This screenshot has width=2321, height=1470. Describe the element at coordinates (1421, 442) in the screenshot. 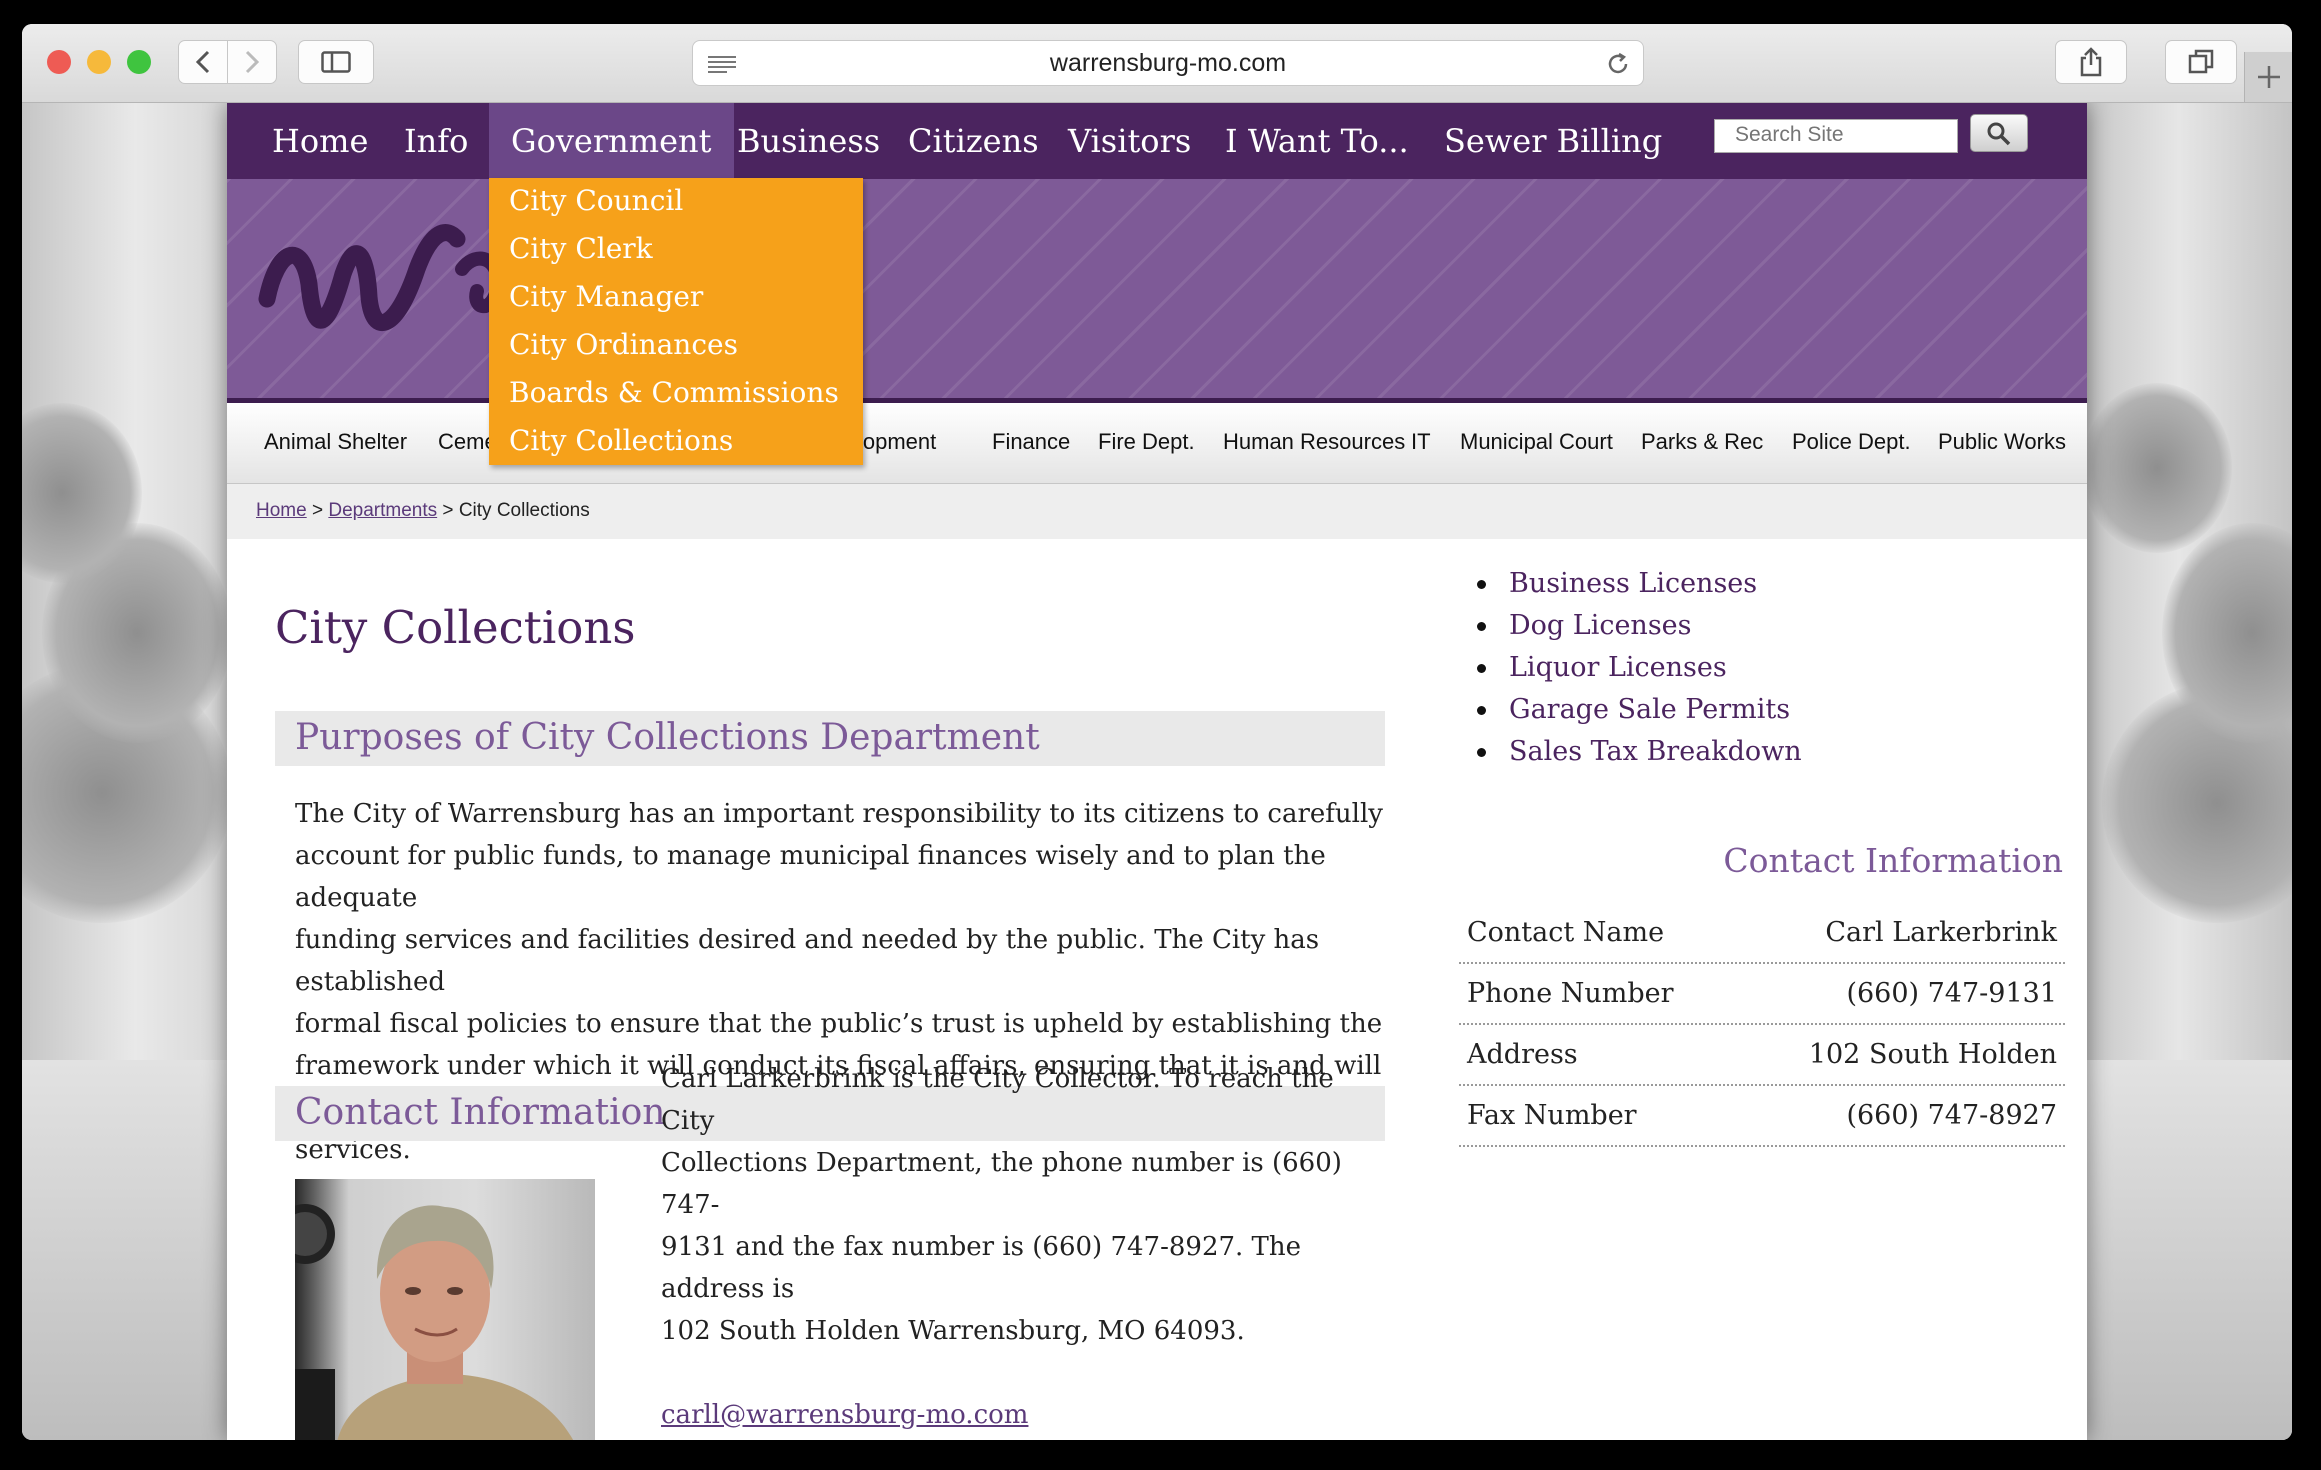

I see `dept-it: IT` at that location.